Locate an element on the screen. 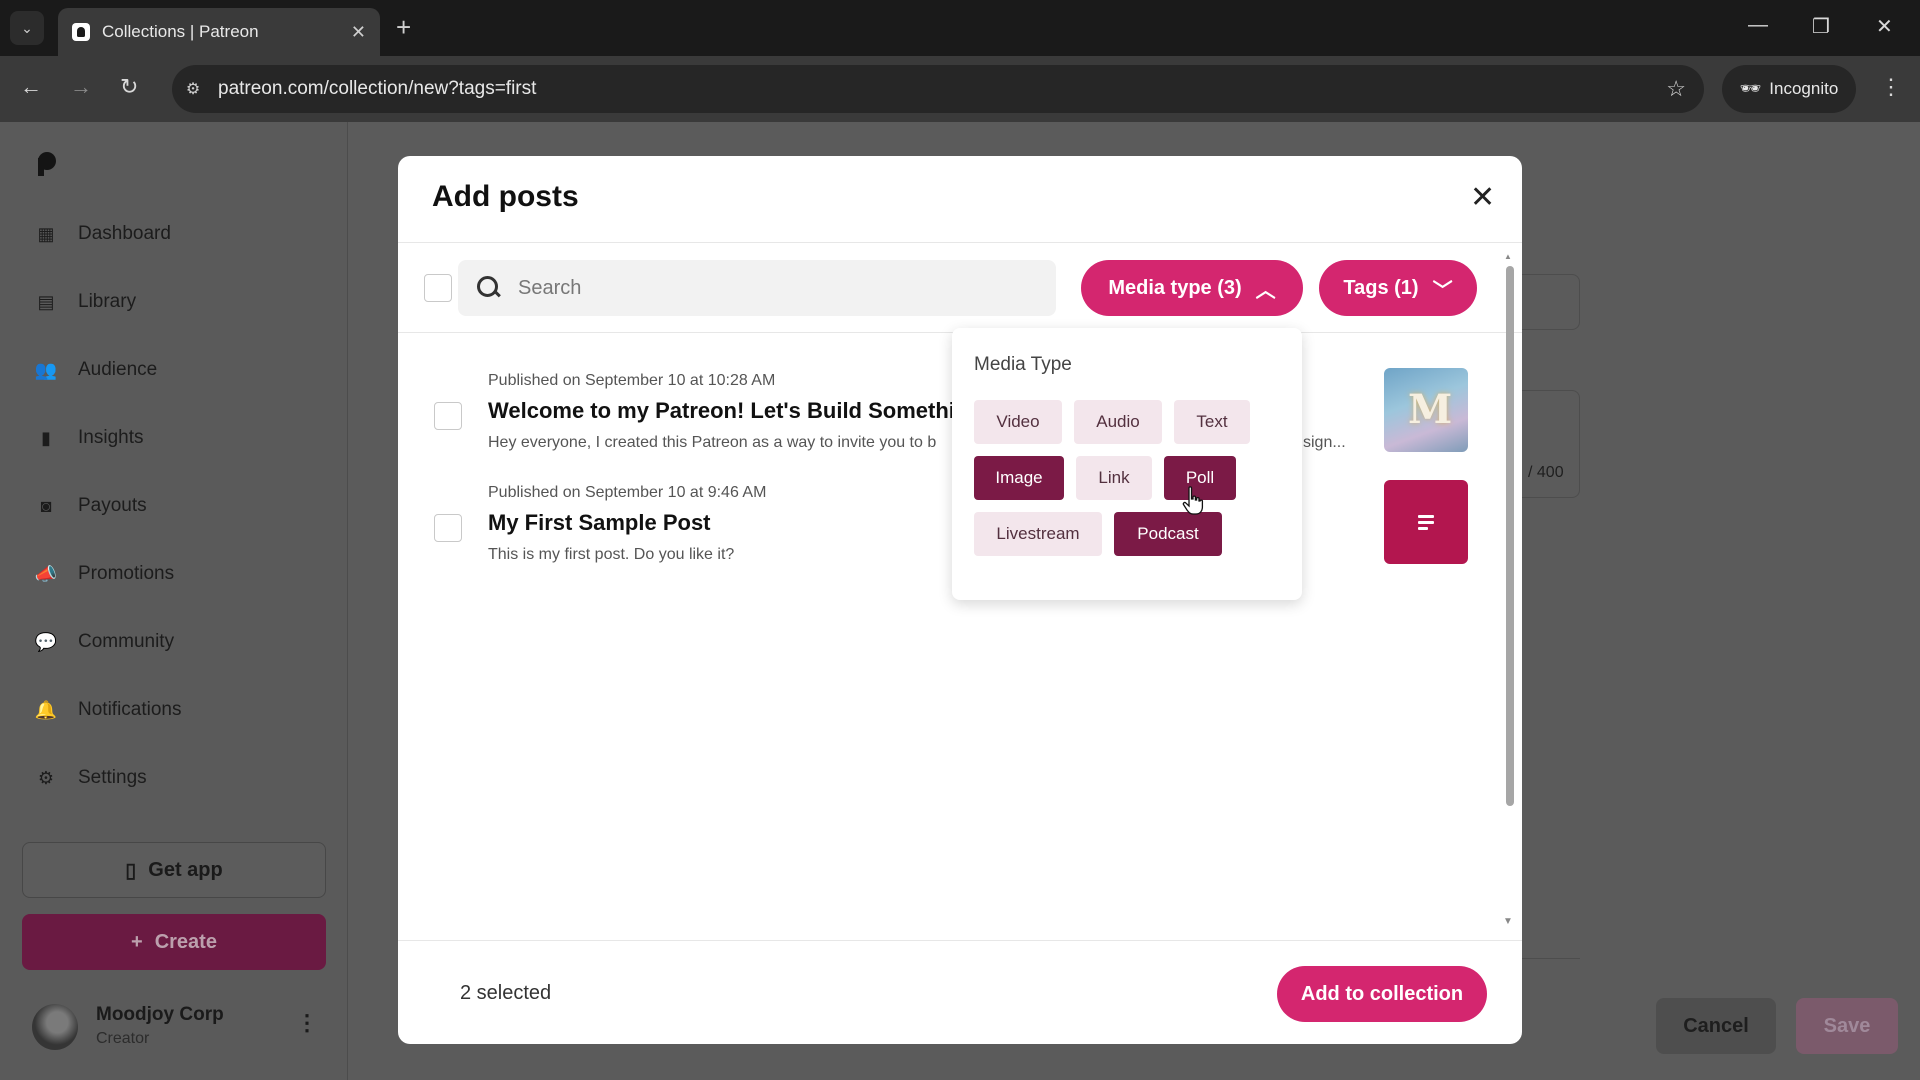 The width and height of the screenshot is (1920, 1080). media-type-option-audio: Audio is located at coordinates (1118, 422).